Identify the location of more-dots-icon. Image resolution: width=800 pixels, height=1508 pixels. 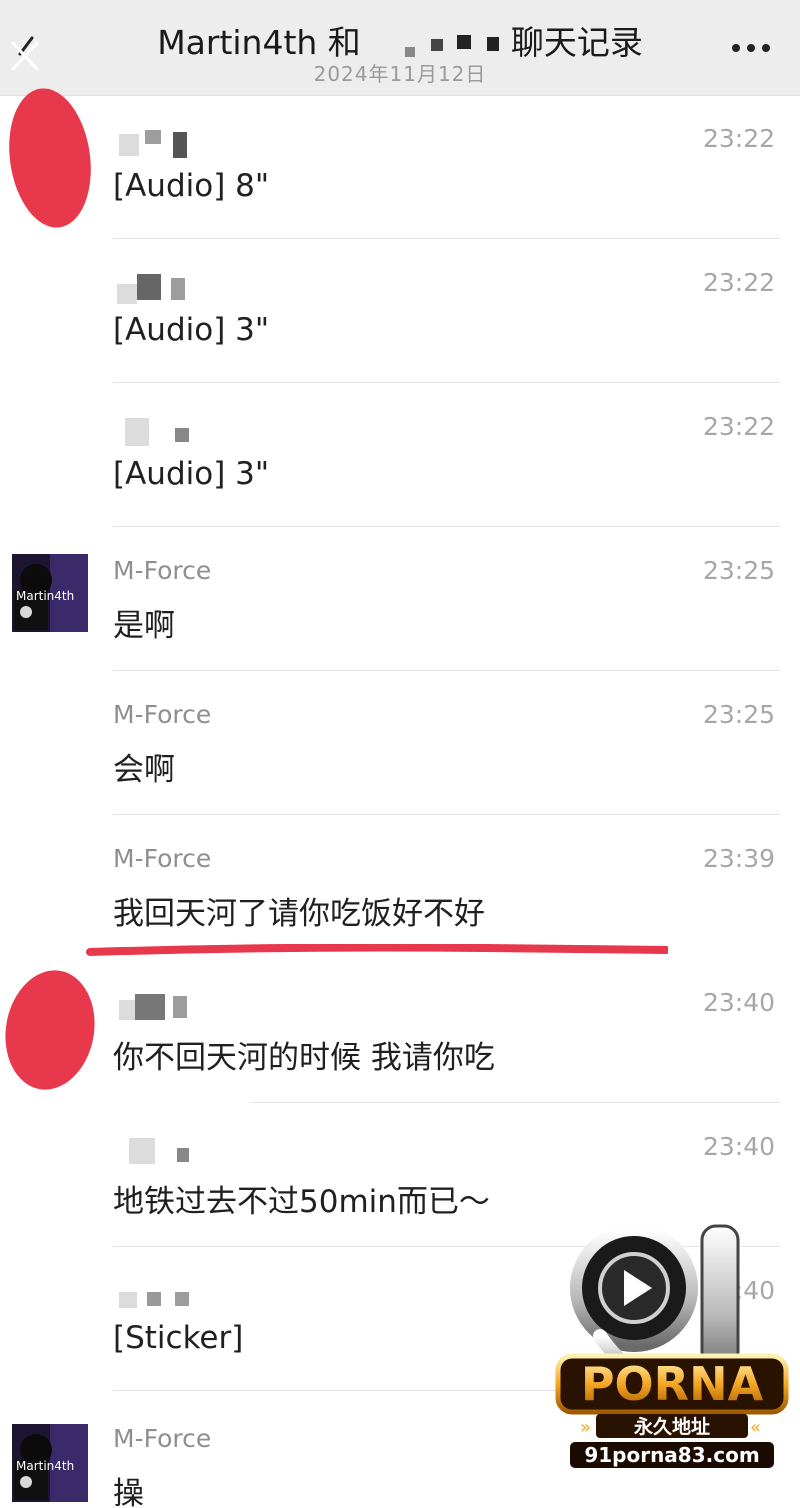
(751, 48).